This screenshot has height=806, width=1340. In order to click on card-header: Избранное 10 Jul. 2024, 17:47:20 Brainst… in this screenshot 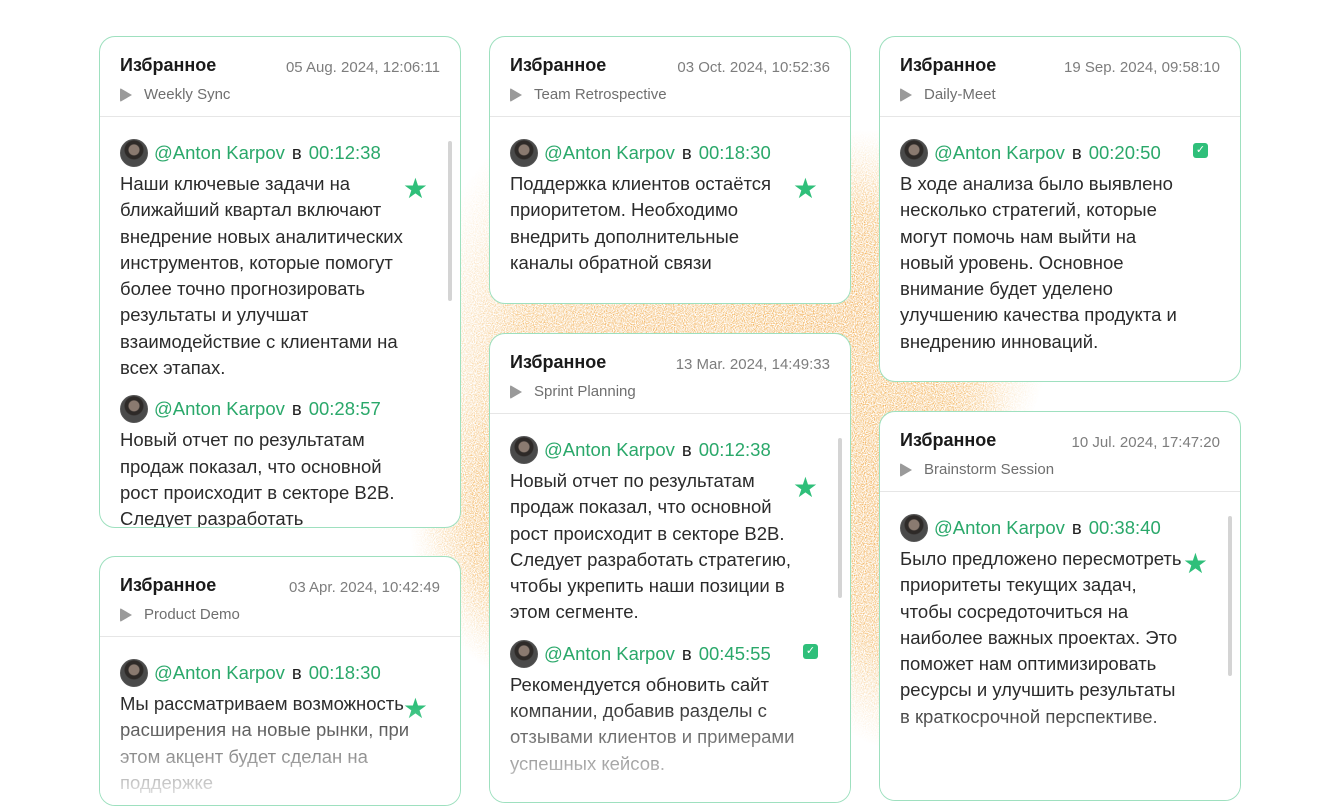, I will do `click(1060, 452)`.